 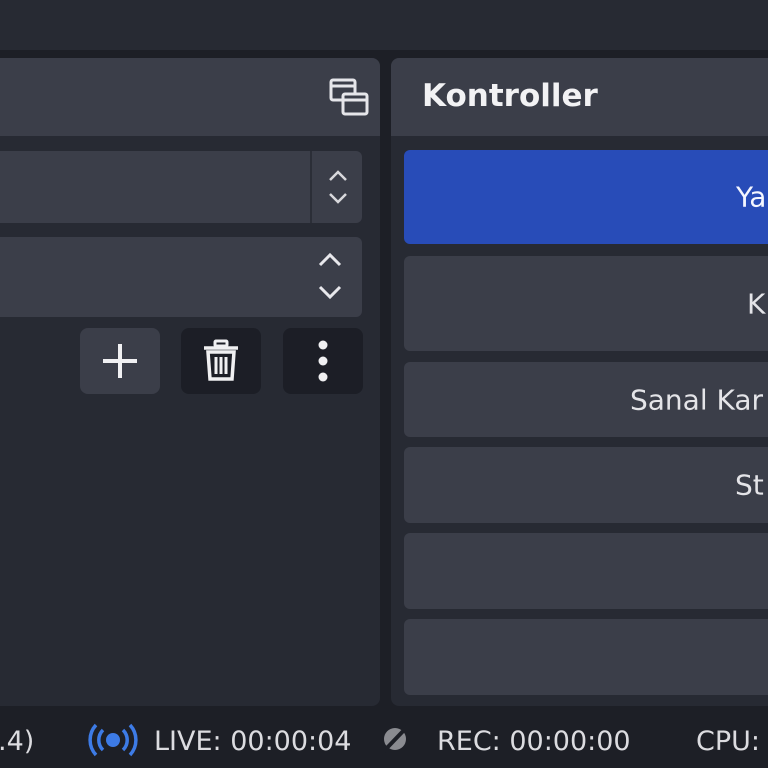 I want to click on more-options-button, so click(x=323, y=361).